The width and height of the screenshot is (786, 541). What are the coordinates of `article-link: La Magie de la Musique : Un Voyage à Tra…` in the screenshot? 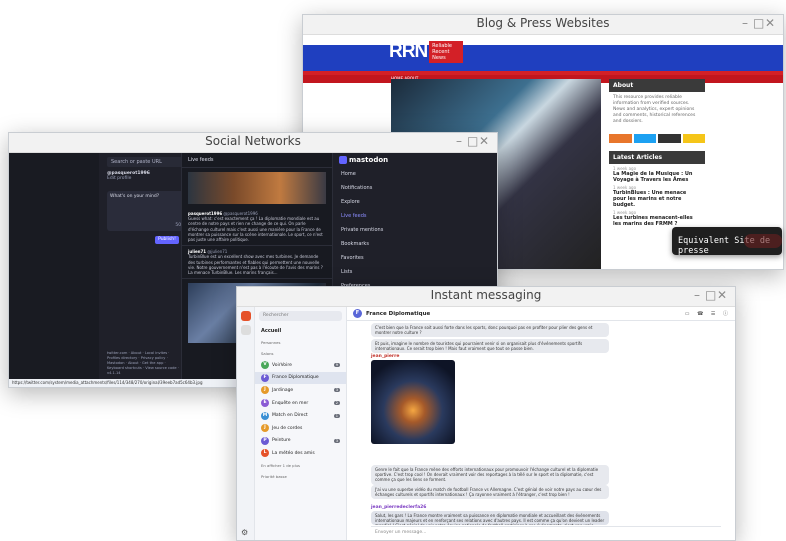 It's located at (657, 177).